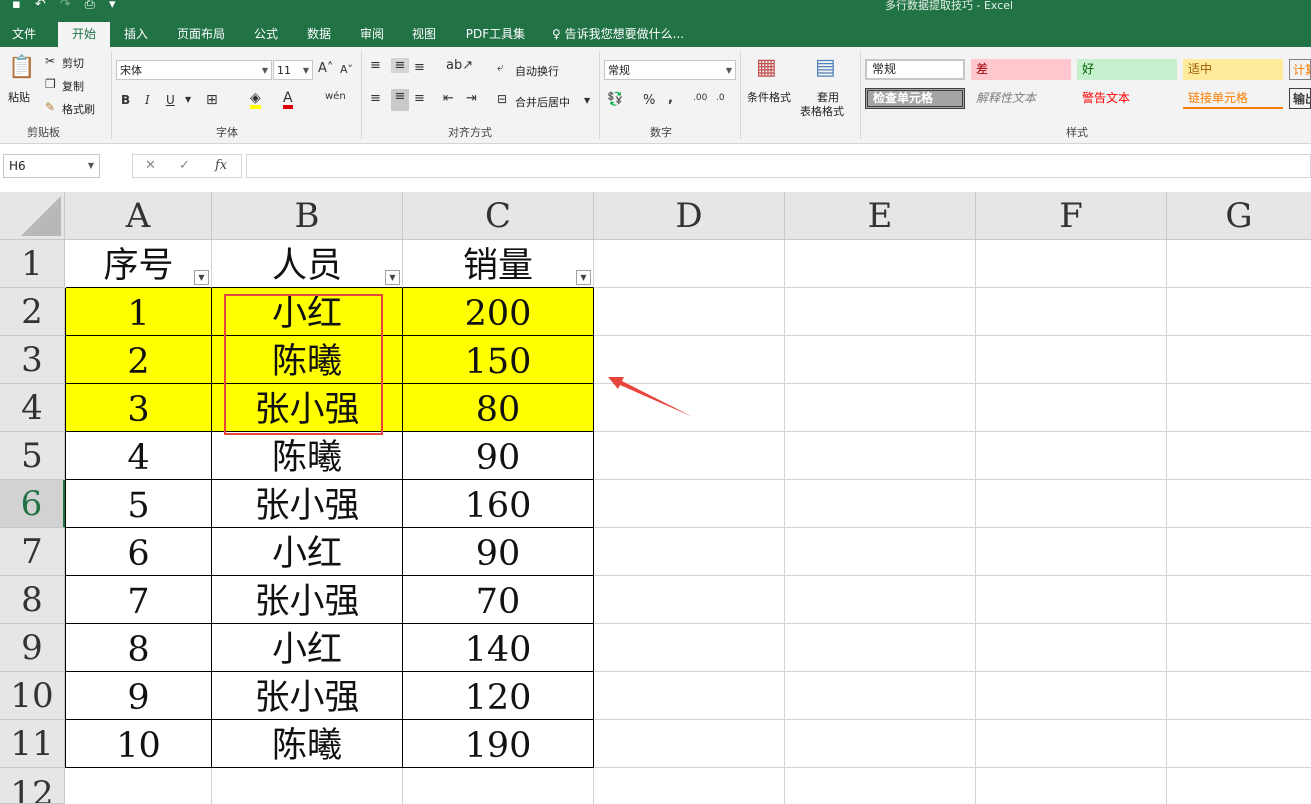  Describe the element at coordinates (90, 7) in the screenshot. I see `print-preview-icon: ⎙` at that location.